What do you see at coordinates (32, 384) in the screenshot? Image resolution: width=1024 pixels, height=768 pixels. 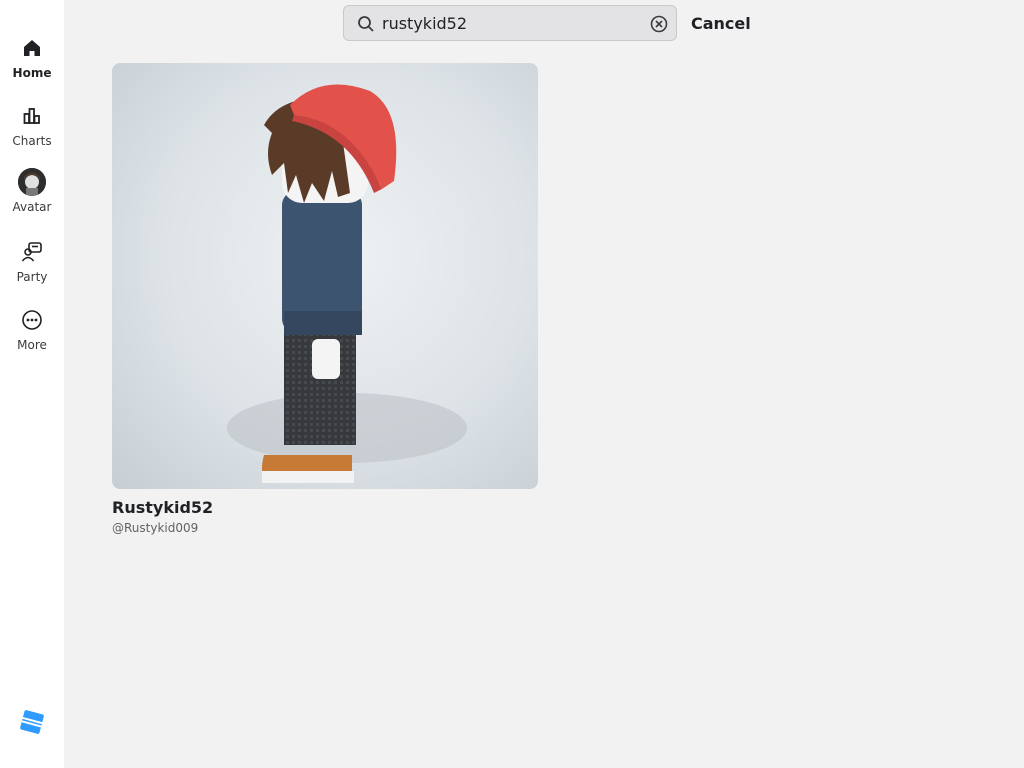 I see `sidebar: Home Charts Avatar Party More` at bounding box center [32, 384].